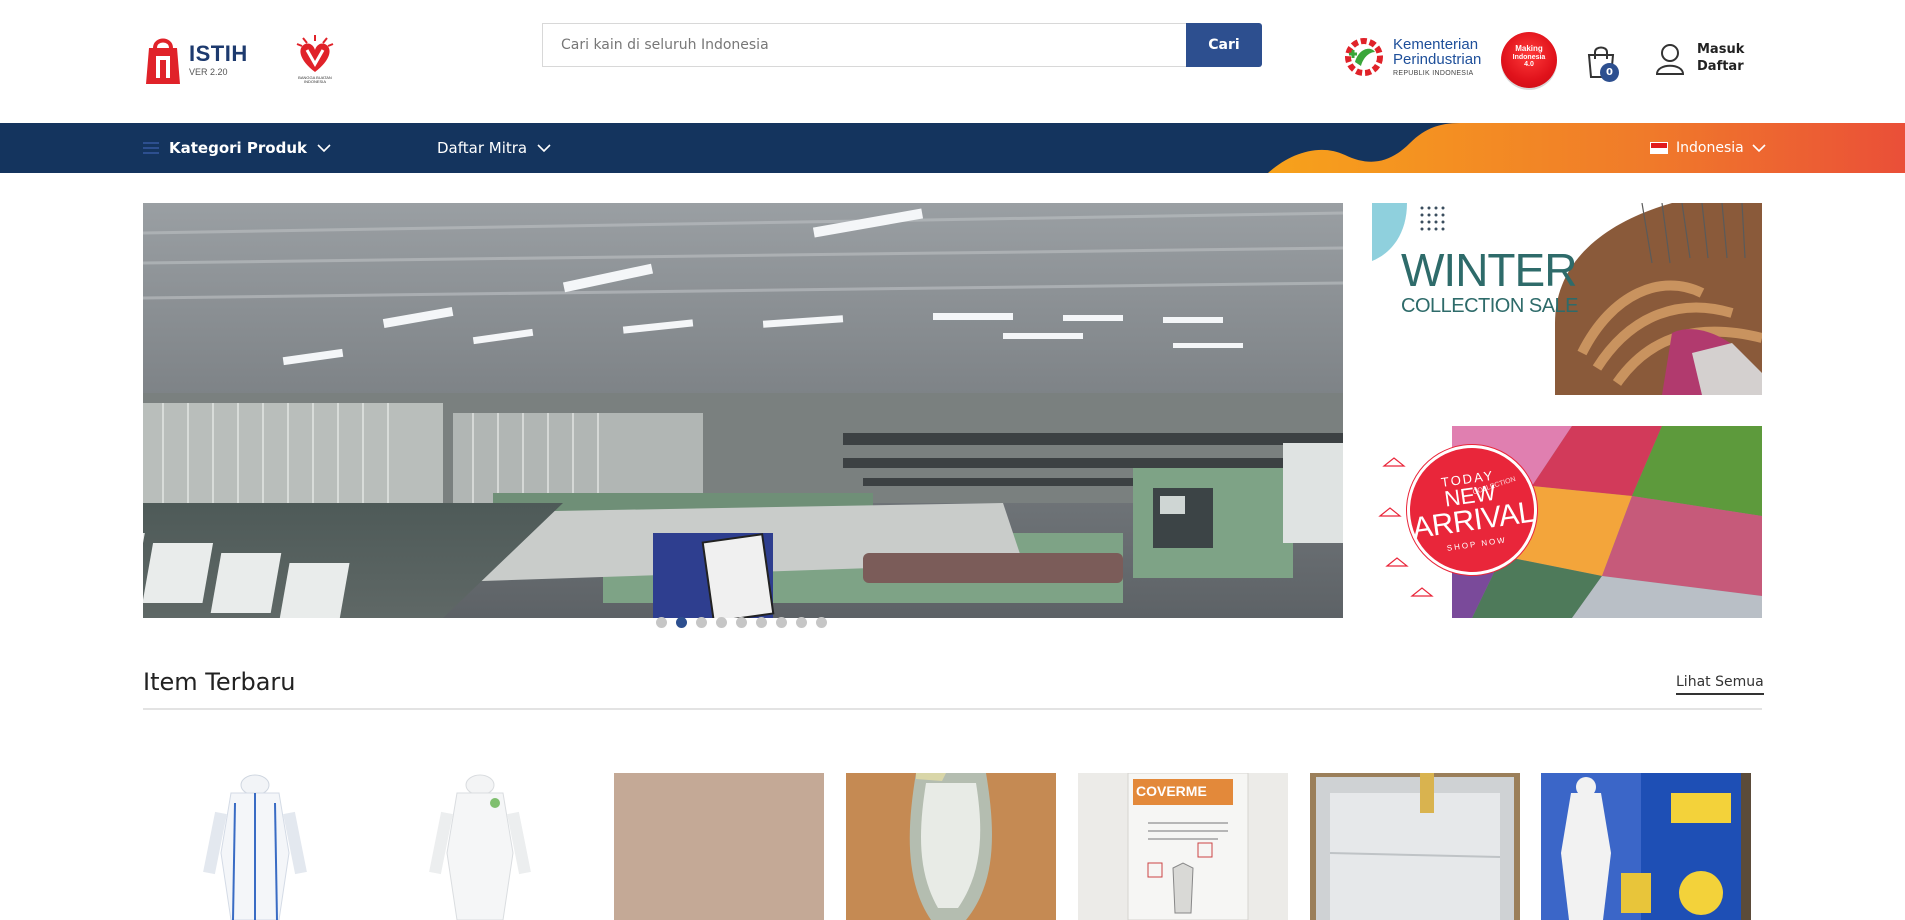  Describe the element at coordinates (1720, 684) in the screenshot. I see `see-all-link: Lihat Semua` at that location.